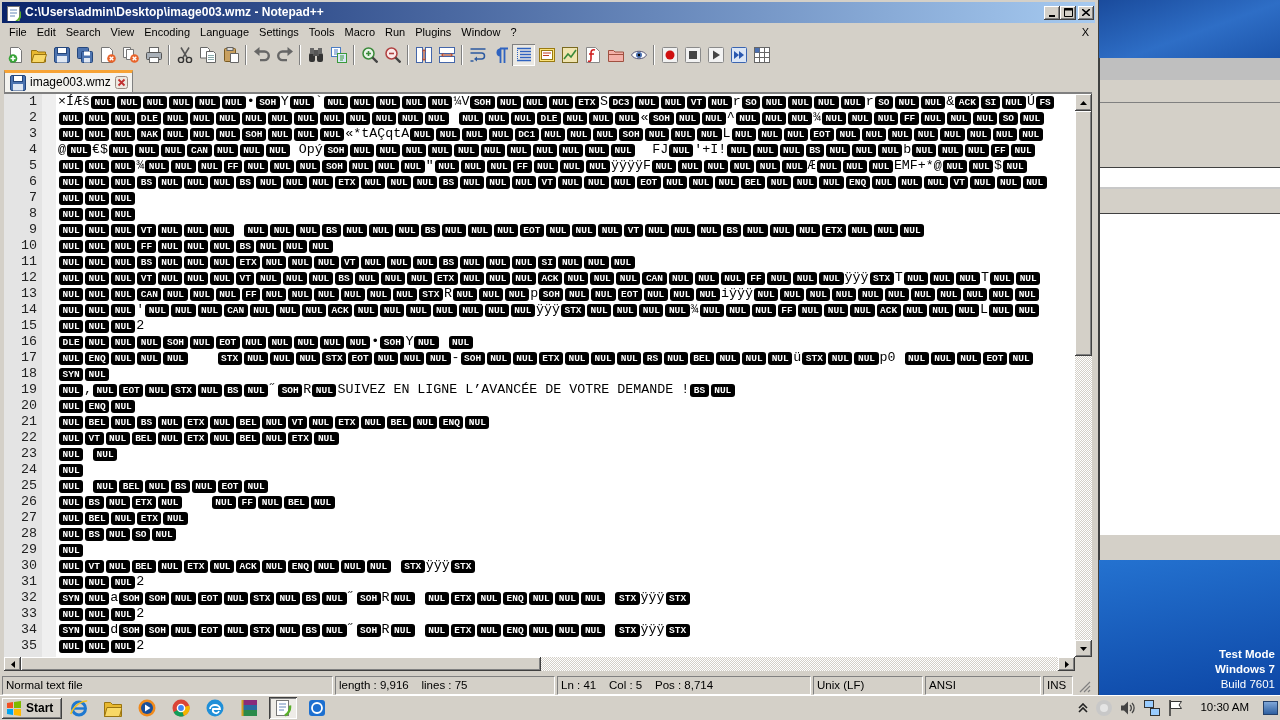  What do you see at coordinates (817, 118) in the screenshot?
I see `binary-text: ¾` at bounding box center [817, 118].